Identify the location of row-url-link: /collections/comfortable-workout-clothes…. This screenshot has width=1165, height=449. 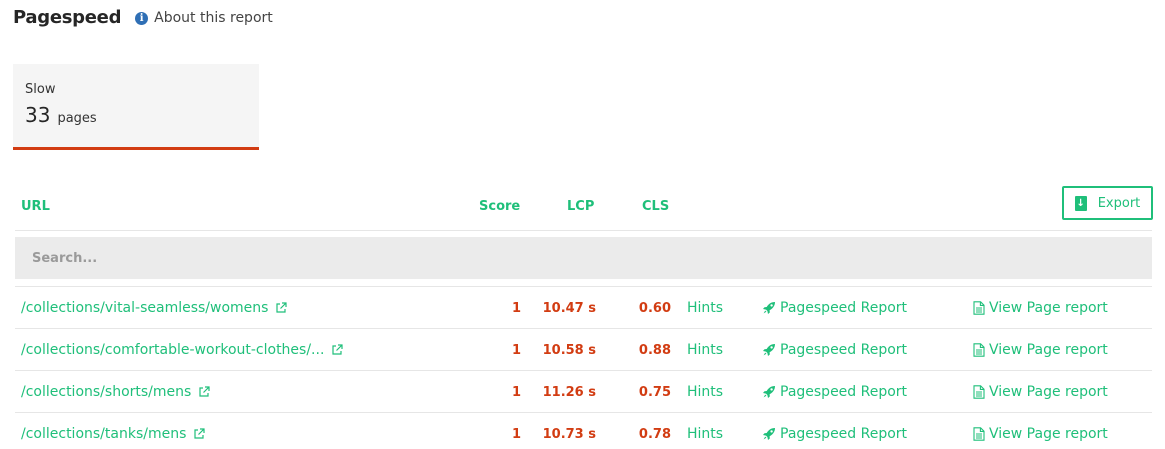
(182, 350).